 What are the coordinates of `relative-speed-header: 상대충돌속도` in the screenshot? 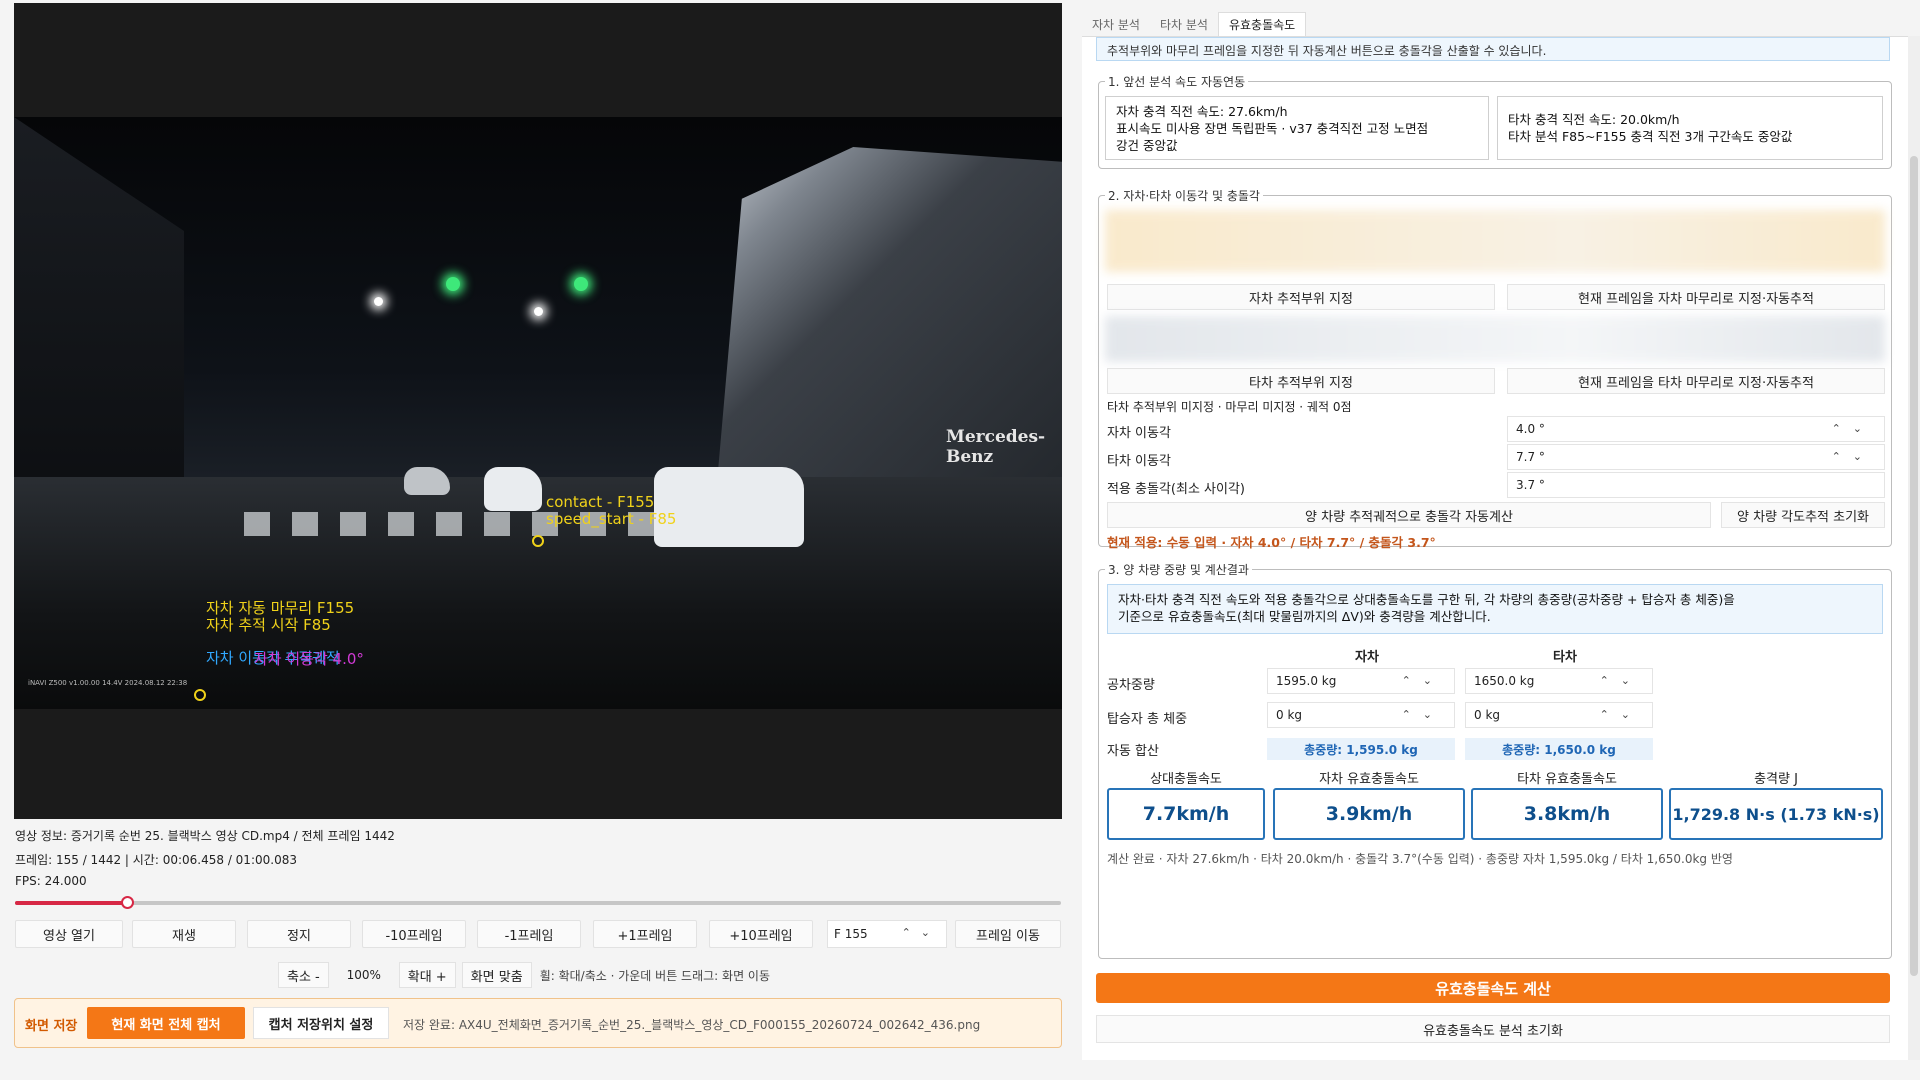 It's located at (1186, 779).